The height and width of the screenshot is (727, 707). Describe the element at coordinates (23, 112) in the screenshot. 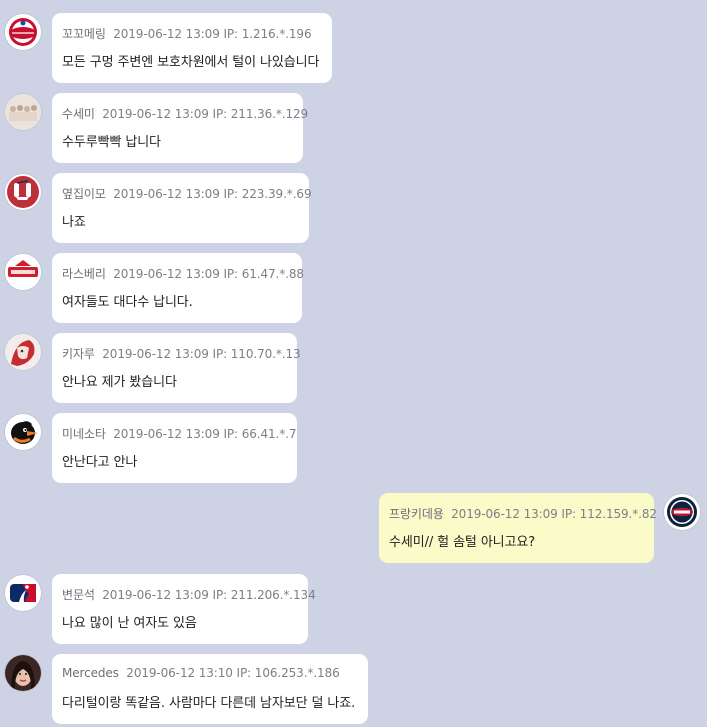

I see `group-photo-icon` at that location.